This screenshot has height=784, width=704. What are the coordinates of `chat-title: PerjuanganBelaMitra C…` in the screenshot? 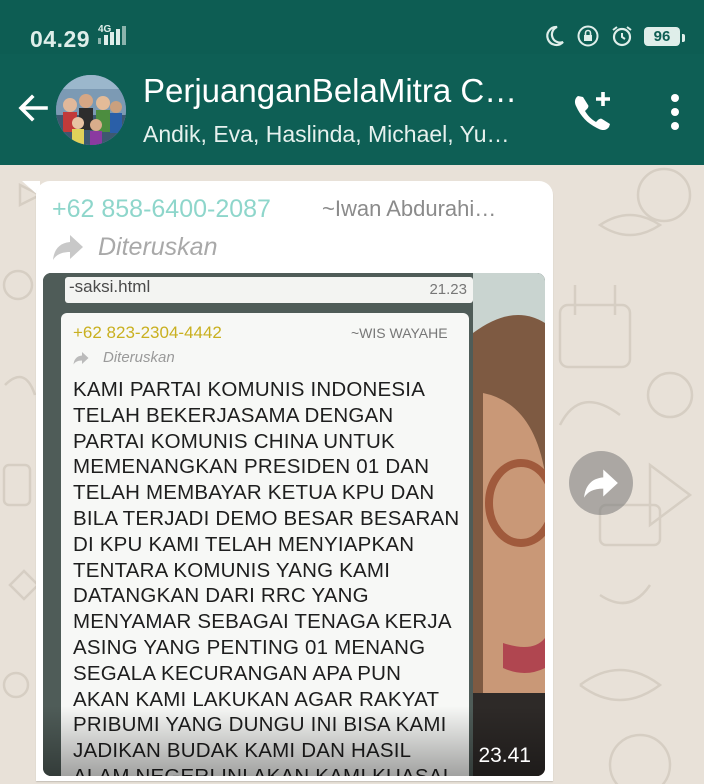 It's located at (343, 91).